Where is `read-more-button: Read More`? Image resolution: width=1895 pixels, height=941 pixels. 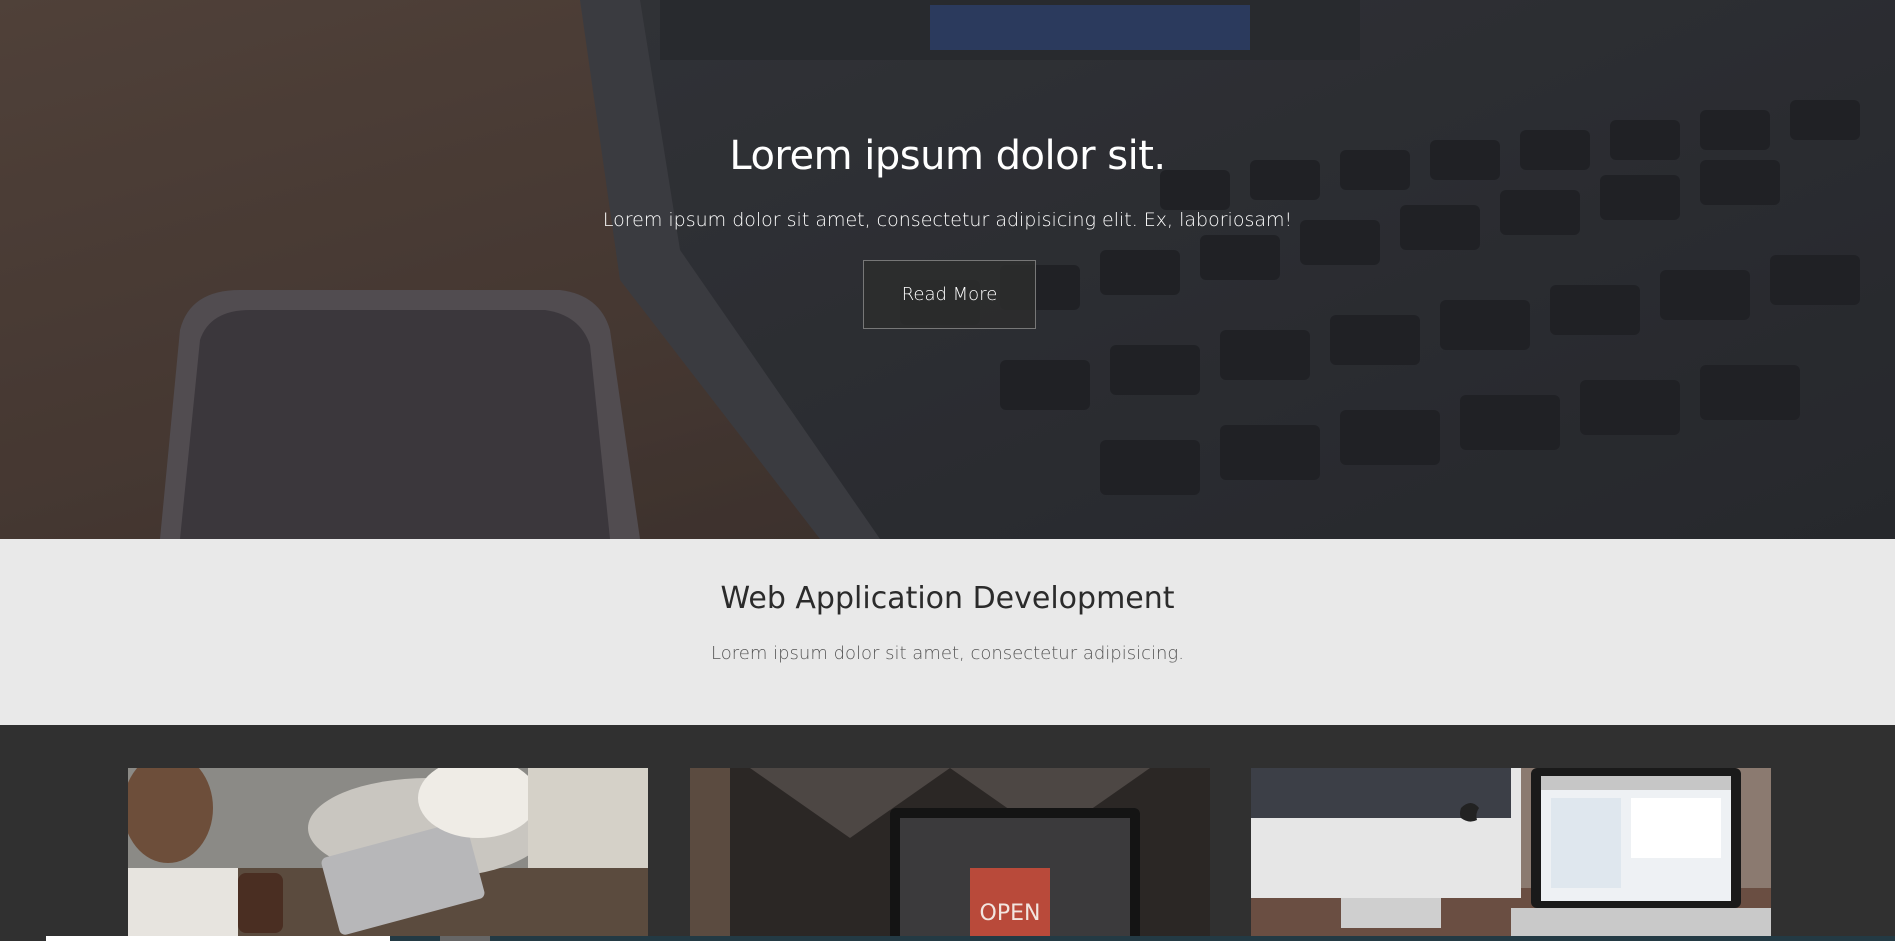 read-more-button: Read More is located at coordinates (949, 294).